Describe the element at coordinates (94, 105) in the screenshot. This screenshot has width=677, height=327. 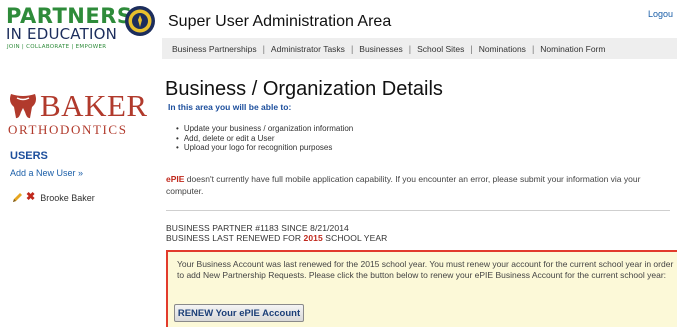
I see `company-name: BAKER` at that location.